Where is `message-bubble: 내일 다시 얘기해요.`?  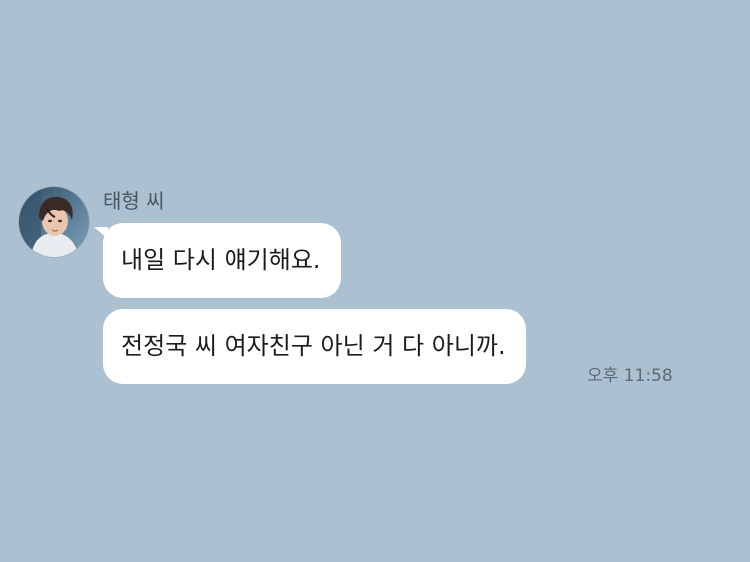 message-bubble: 내일 다시 얘기해요. is located at coordinates (217, 260).